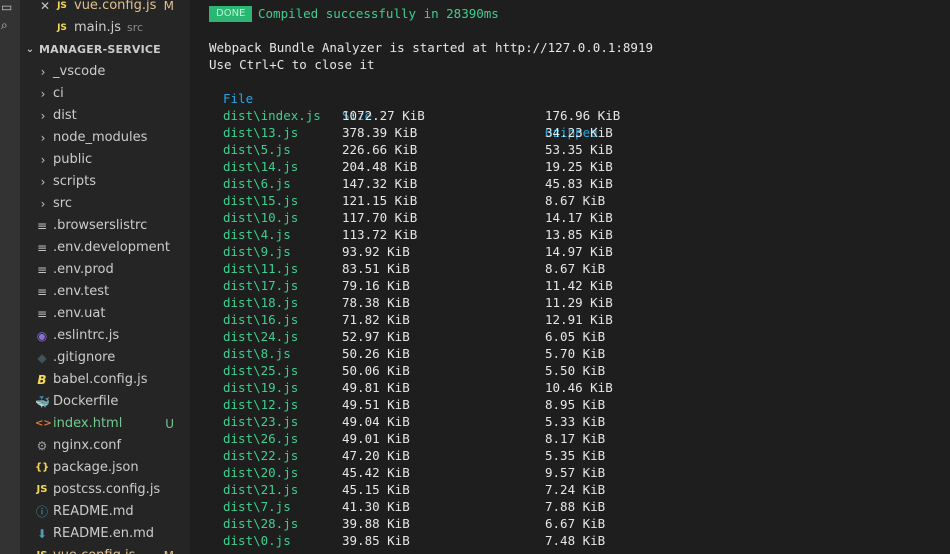  What do you see at coordinates (261, 387) in the screenshot?
I see `file-cell: dist\19.js` at bounding box center [261, 387].